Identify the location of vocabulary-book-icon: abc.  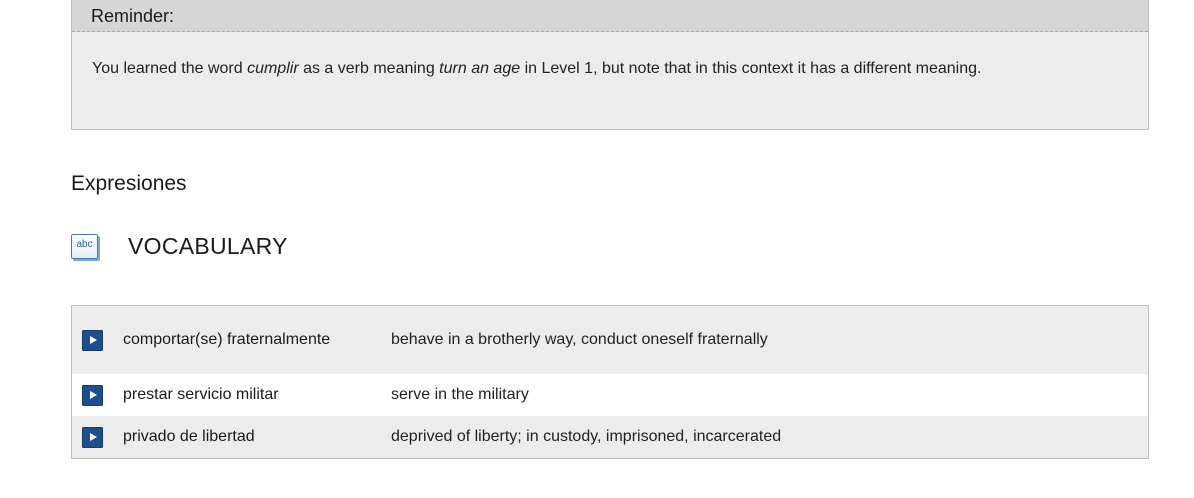
(84, 246).